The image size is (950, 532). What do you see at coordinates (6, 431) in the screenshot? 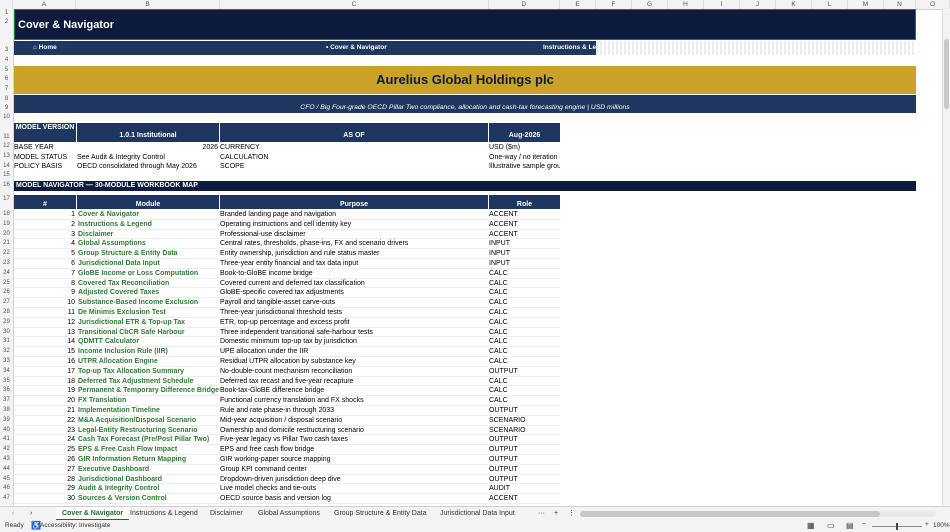
I see `row-header: 40` at bounding box center [6, 431].